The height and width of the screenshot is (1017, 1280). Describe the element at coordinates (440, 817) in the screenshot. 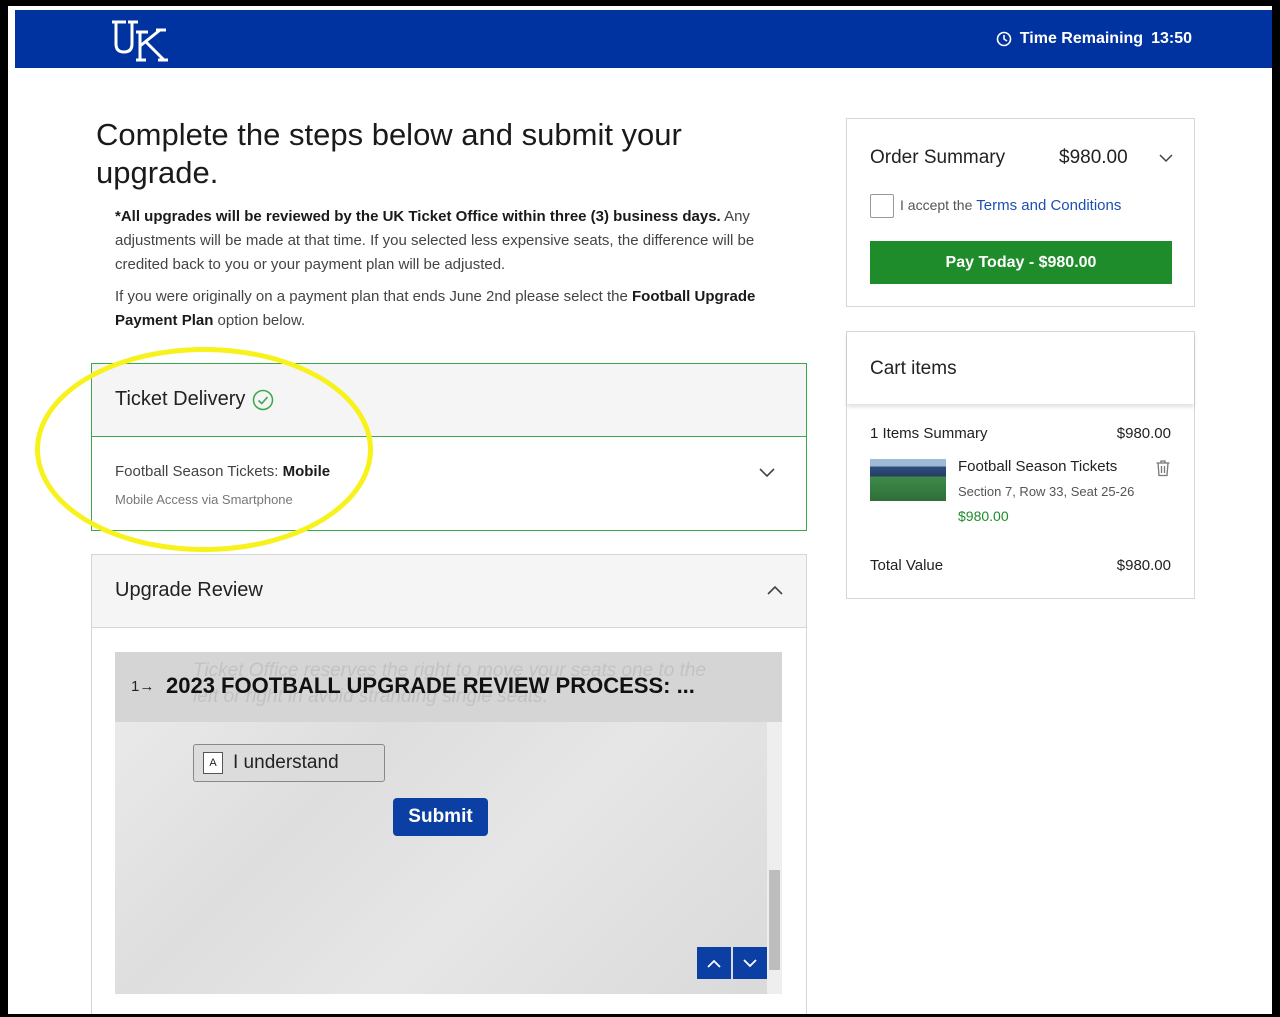

I see `submit-button: Submit` at that location.